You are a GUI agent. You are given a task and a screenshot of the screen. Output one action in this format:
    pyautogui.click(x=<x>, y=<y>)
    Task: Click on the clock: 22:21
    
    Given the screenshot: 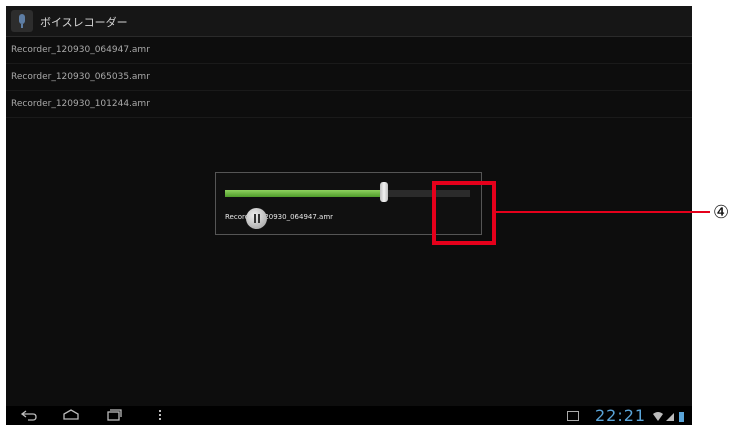 What is the action you would take?
    pyautogui.click(x=620, y=415)
    